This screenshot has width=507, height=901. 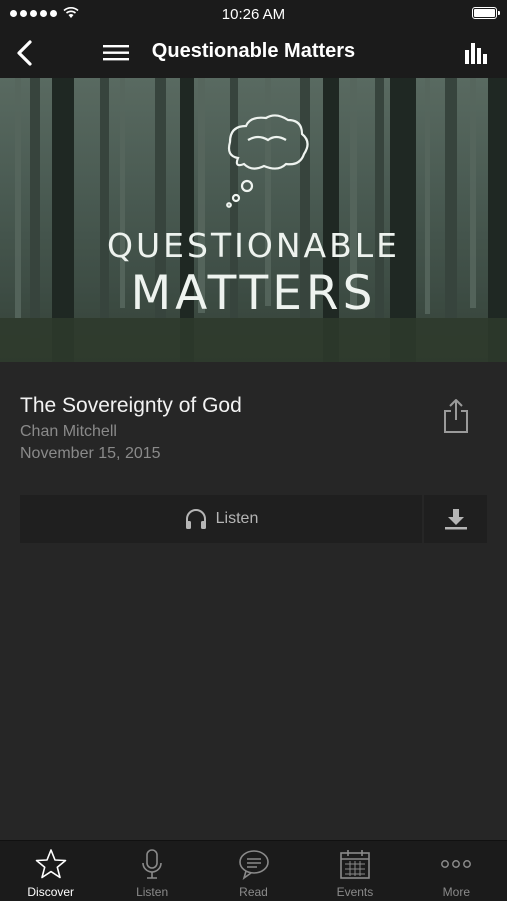 What do you see at coordinates (51, 864) in the screenshot?
I see `star-icon` at bounding box center [51, 864].